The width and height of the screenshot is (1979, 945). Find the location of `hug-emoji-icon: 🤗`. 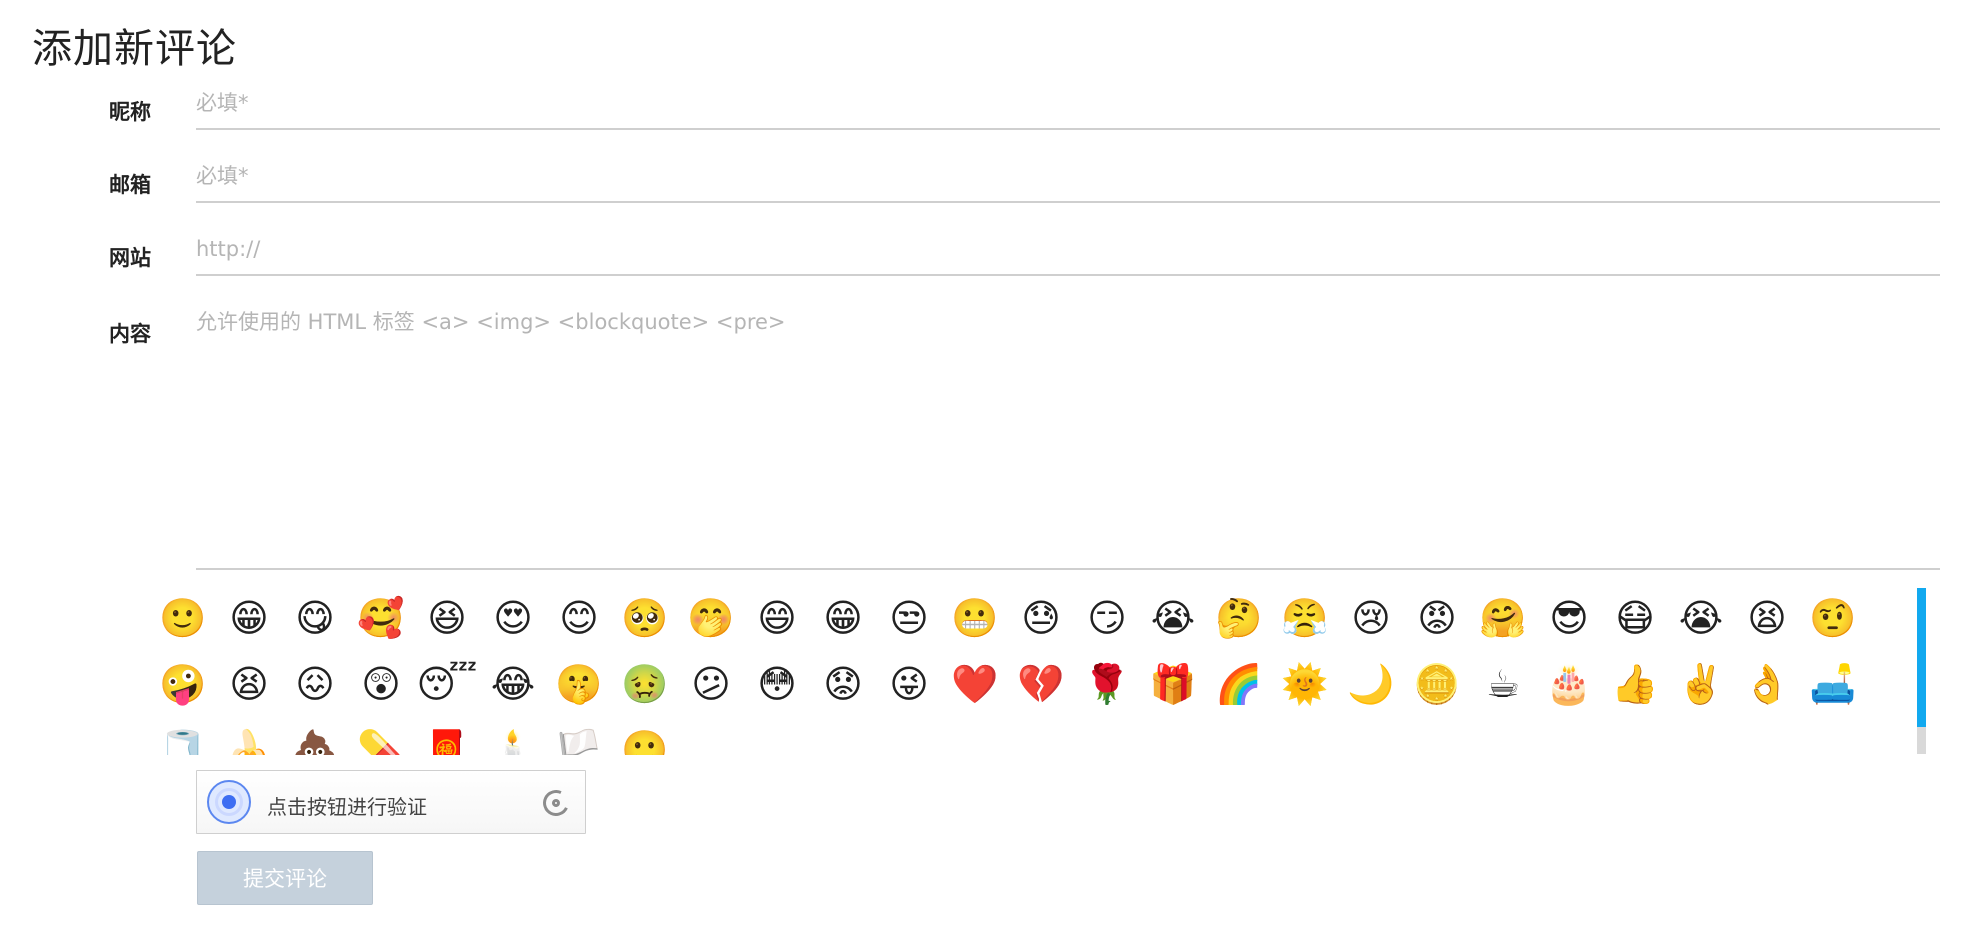

hug-emoji-icon: 🤗 is located at coordinates (1503, 618).